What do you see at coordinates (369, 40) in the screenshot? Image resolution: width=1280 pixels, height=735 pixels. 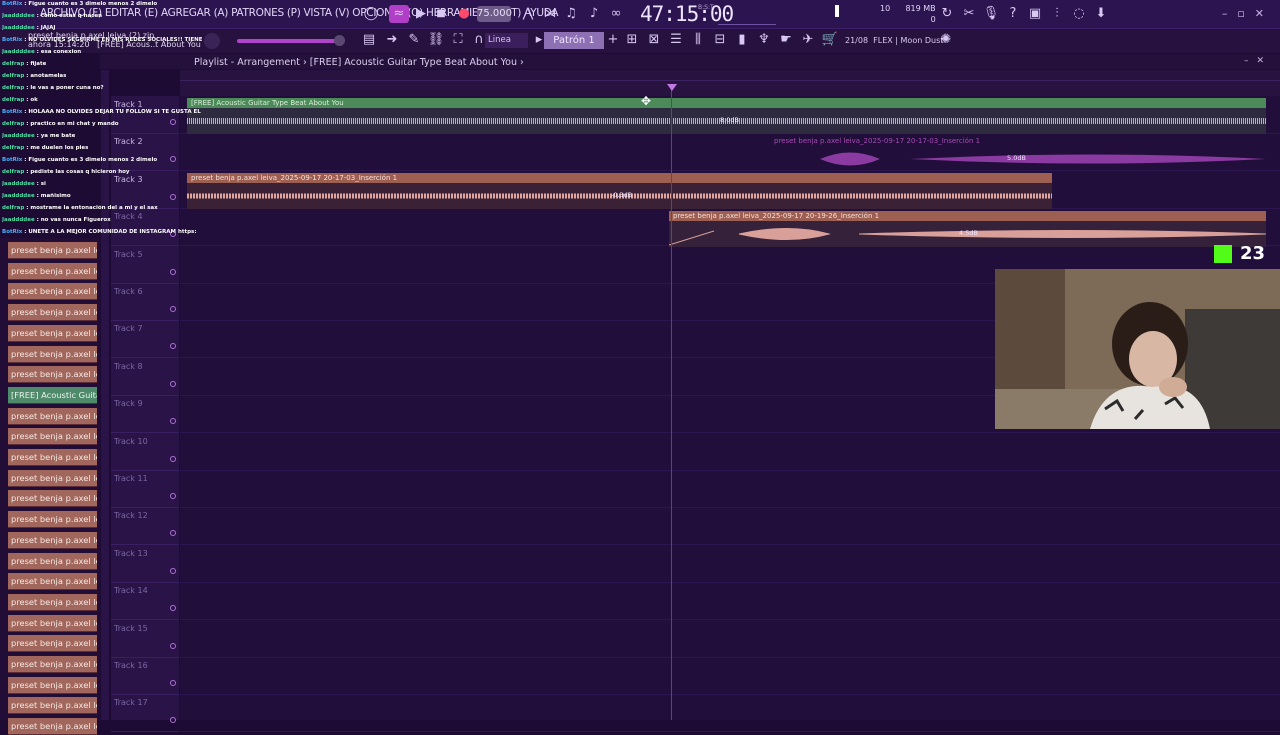 I see `piano-icon: ▤` at bounding box center [369, 40].